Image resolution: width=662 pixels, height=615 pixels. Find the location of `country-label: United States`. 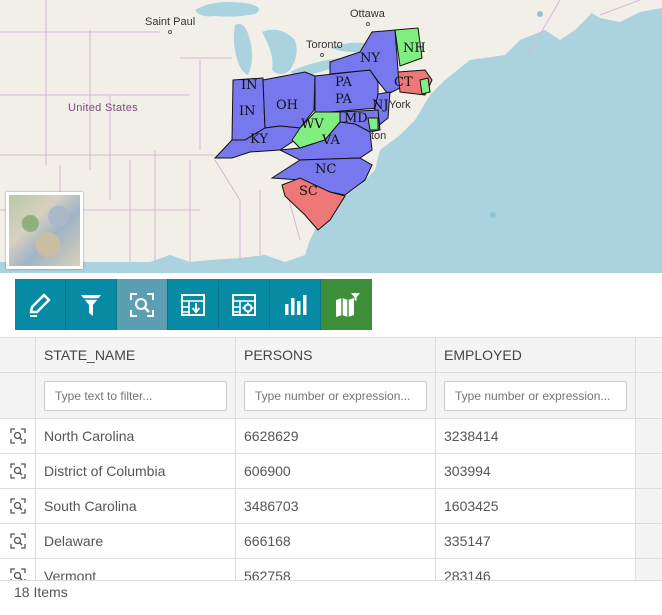

country-label: United States is located at coordinates (103, 108).